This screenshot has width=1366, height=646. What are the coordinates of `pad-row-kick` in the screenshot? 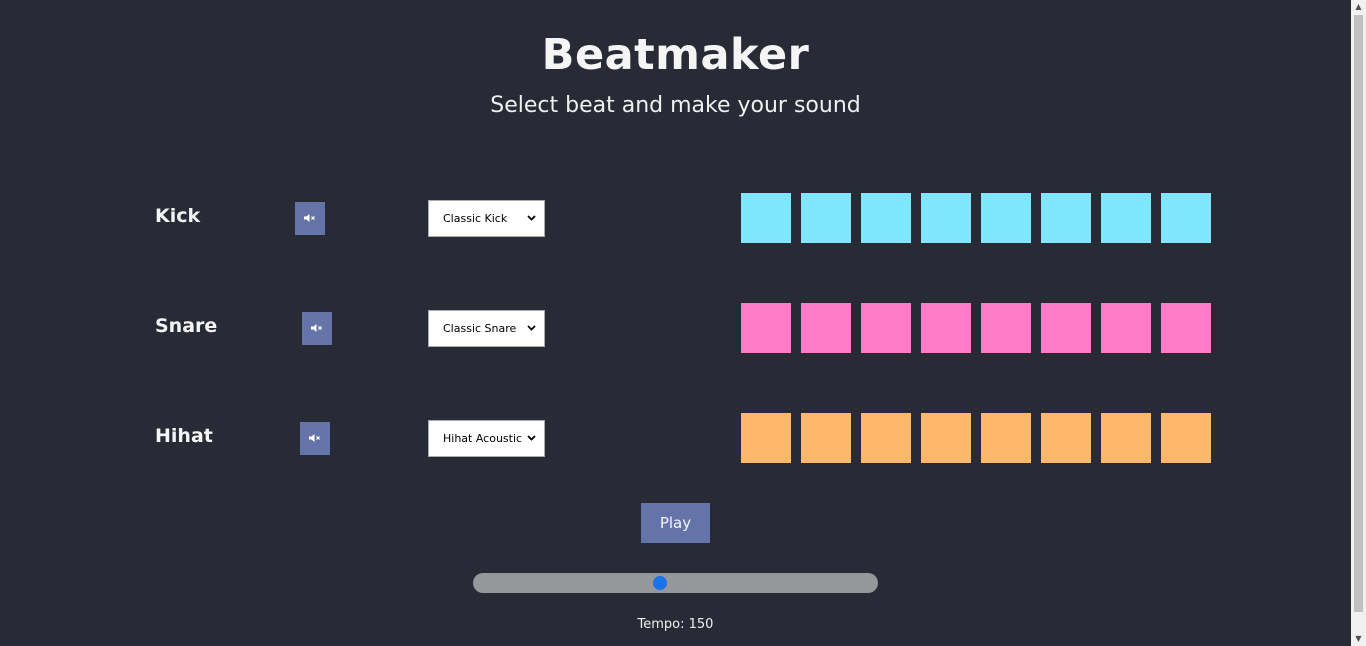 It's located at (976, 218).